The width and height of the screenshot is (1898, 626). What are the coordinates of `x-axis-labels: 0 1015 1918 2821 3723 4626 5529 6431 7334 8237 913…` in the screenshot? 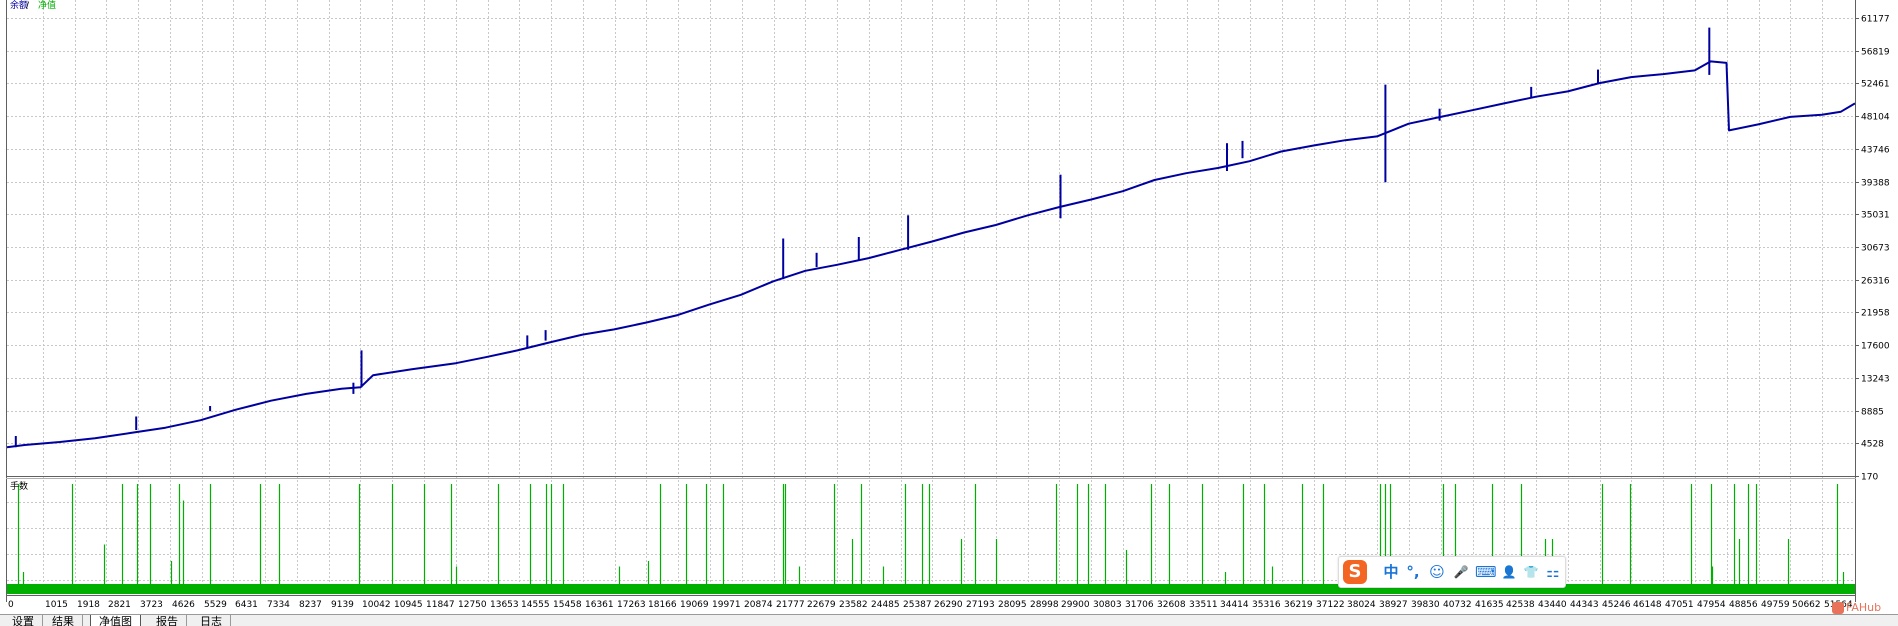 It's located at (930, 605).